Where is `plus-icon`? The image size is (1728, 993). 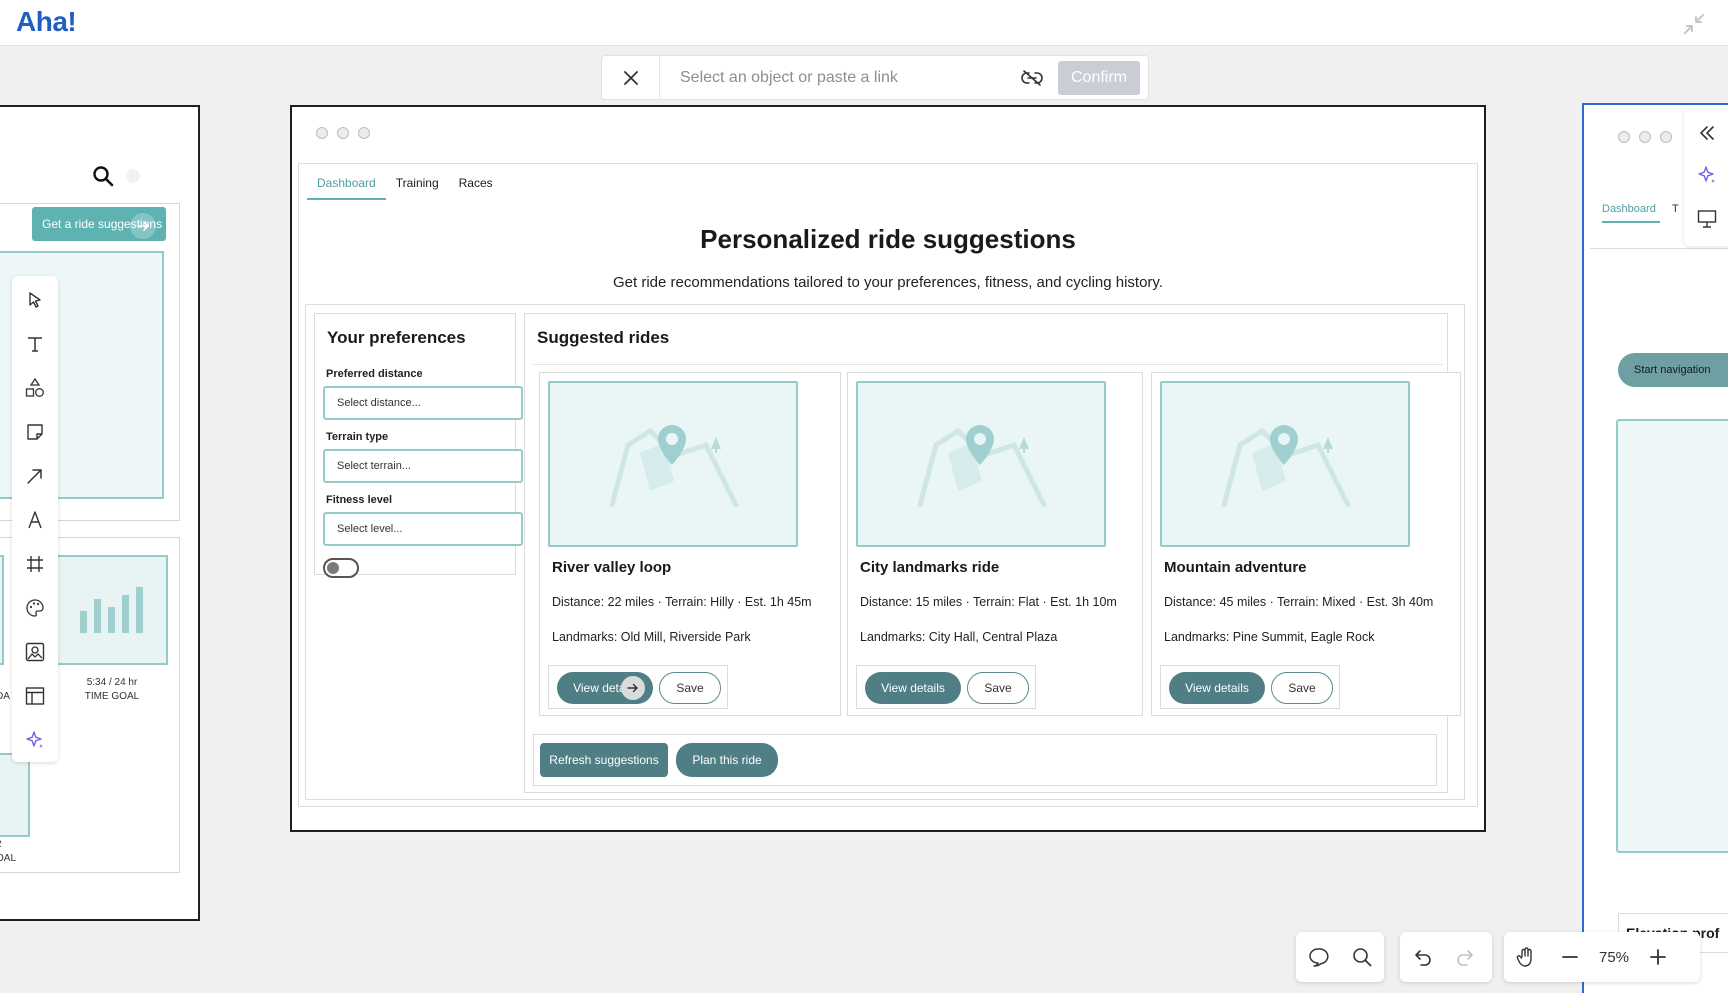 plus-icon is located at coordinates (1658, 957).